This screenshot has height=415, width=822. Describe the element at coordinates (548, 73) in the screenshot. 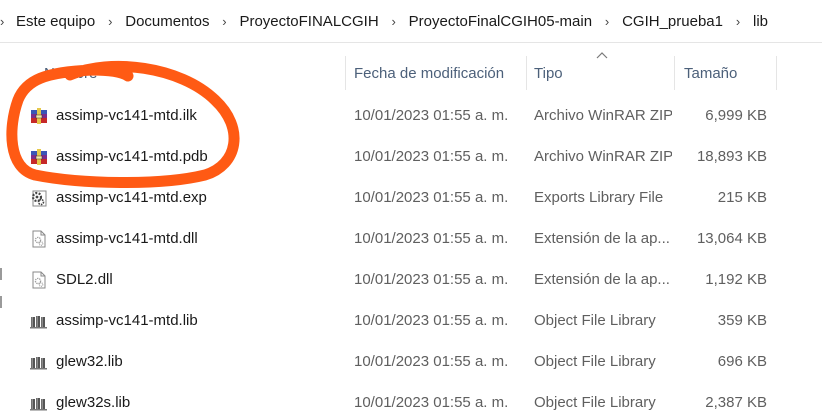

I see `column-header-type-label: Tipo` at that location.